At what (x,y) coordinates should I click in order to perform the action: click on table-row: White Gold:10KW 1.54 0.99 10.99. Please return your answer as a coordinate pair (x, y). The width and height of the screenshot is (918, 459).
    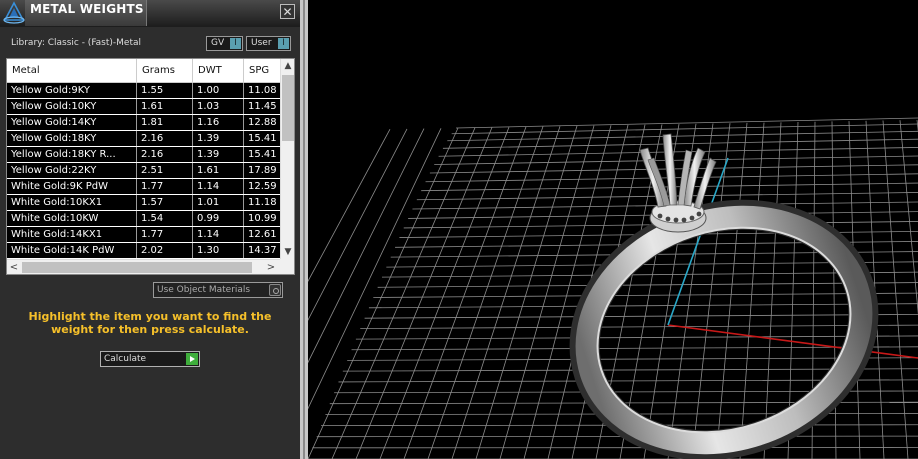
    Looking at the image, I should click on (143, 218).